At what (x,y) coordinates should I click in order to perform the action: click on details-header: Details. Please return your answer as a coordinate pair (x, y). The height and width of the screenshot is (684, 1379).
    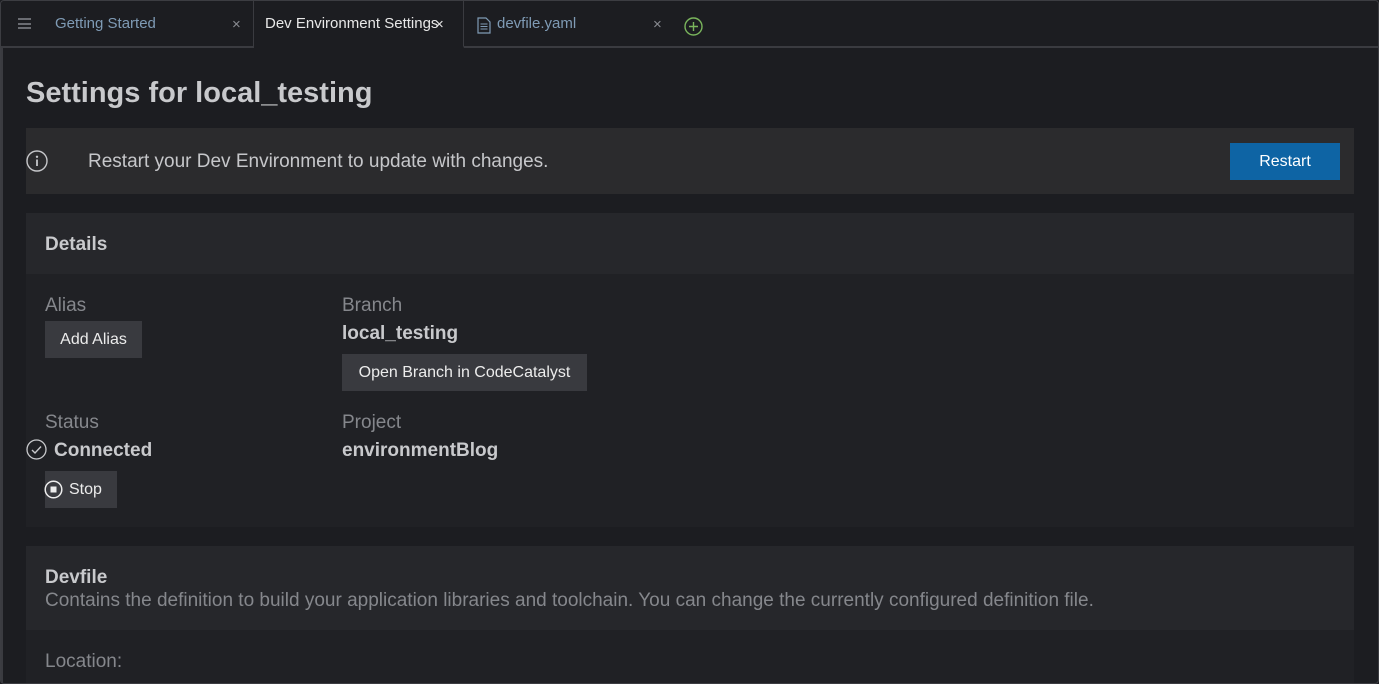
    Looking at the image, I should click on (690, 243).